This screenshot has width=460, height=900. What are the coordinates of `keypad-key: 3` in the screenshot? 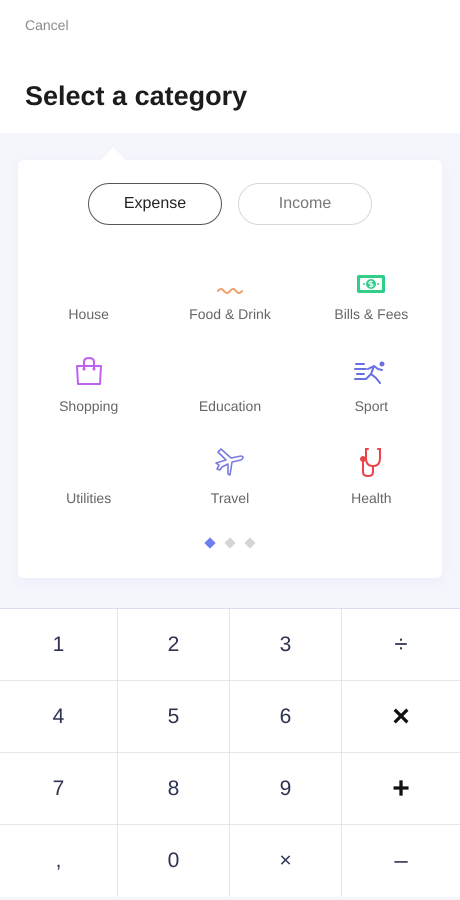 It's located at (286, 645).